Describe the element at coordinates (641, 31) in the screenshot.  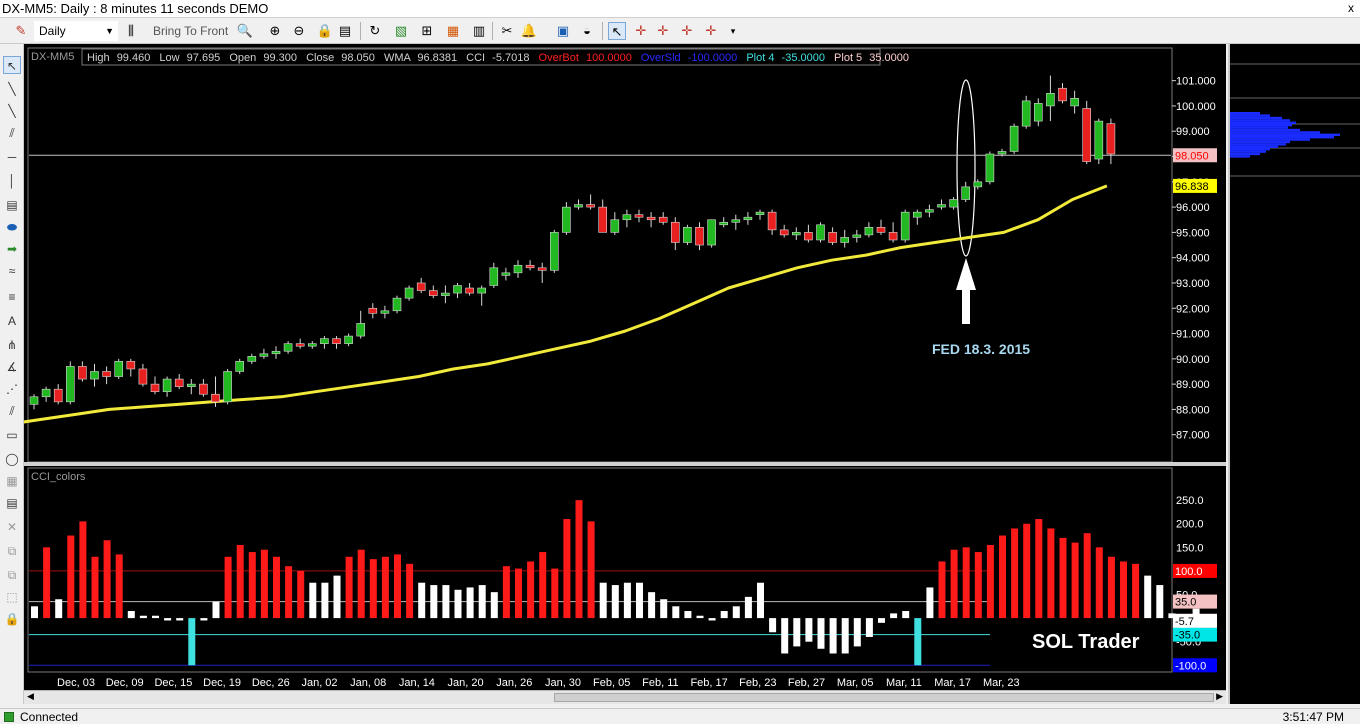
I see `crosshair-icon: ✛` at that location.